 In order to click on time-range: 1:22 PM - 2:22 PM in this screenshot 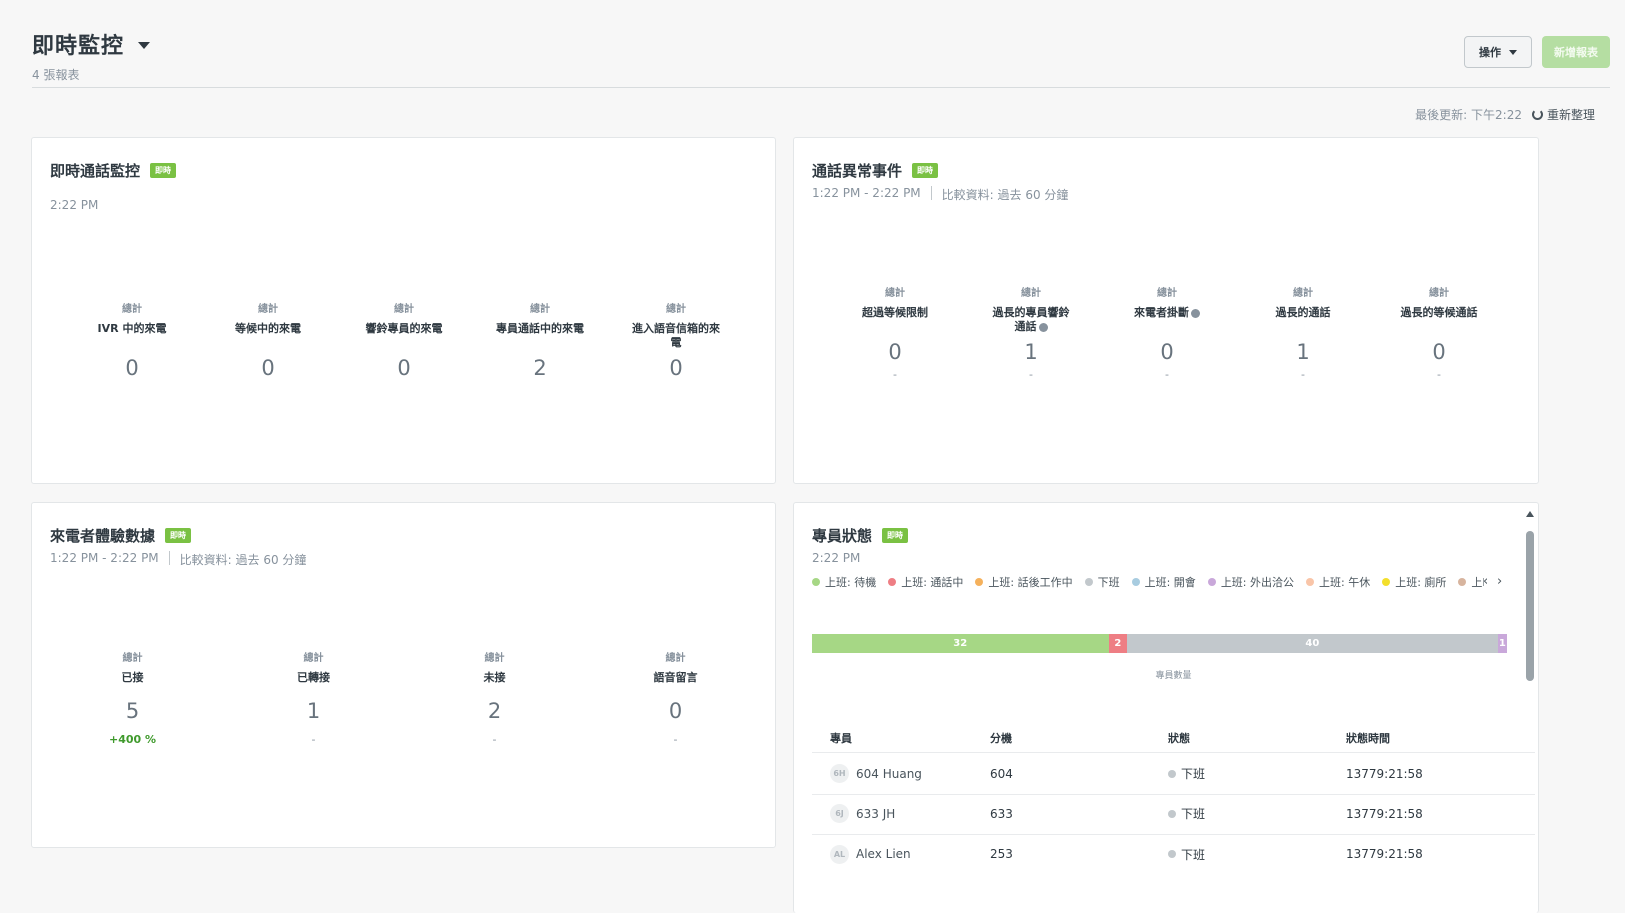, I will do `click(104, 558)`.